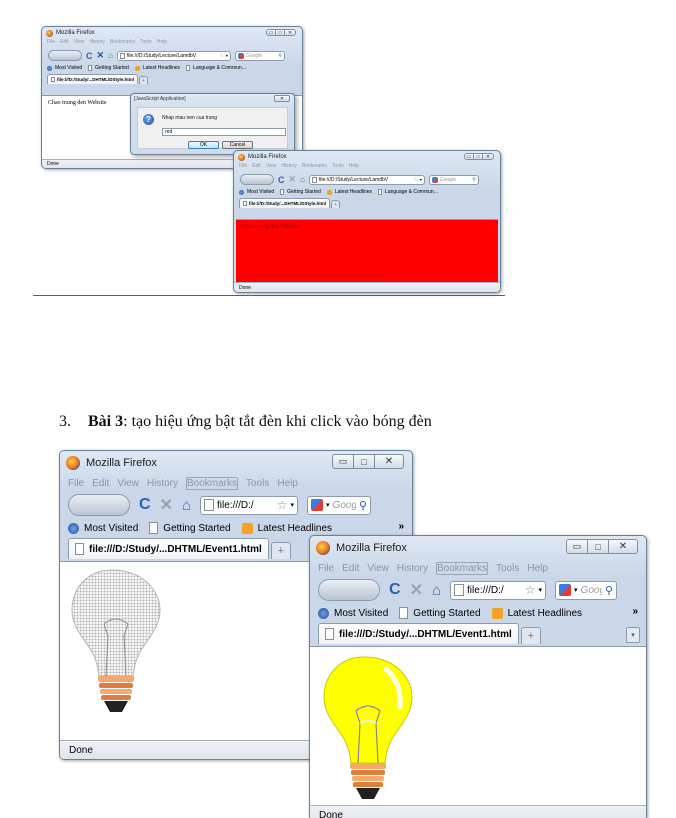 This screenshot has width=676, height=818. What do you see at coordinates (224, 132) in the screenshot?
I see `prompt-input: red` at bounding box center [224, 132].